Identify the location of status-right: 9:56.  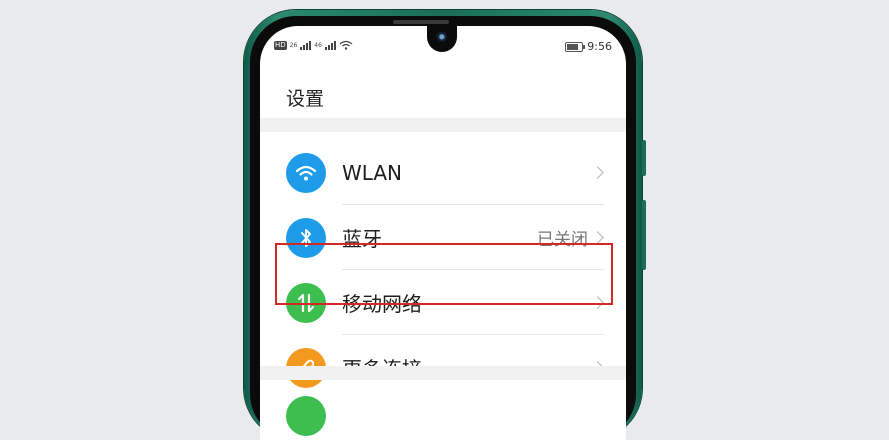
(588, 46).